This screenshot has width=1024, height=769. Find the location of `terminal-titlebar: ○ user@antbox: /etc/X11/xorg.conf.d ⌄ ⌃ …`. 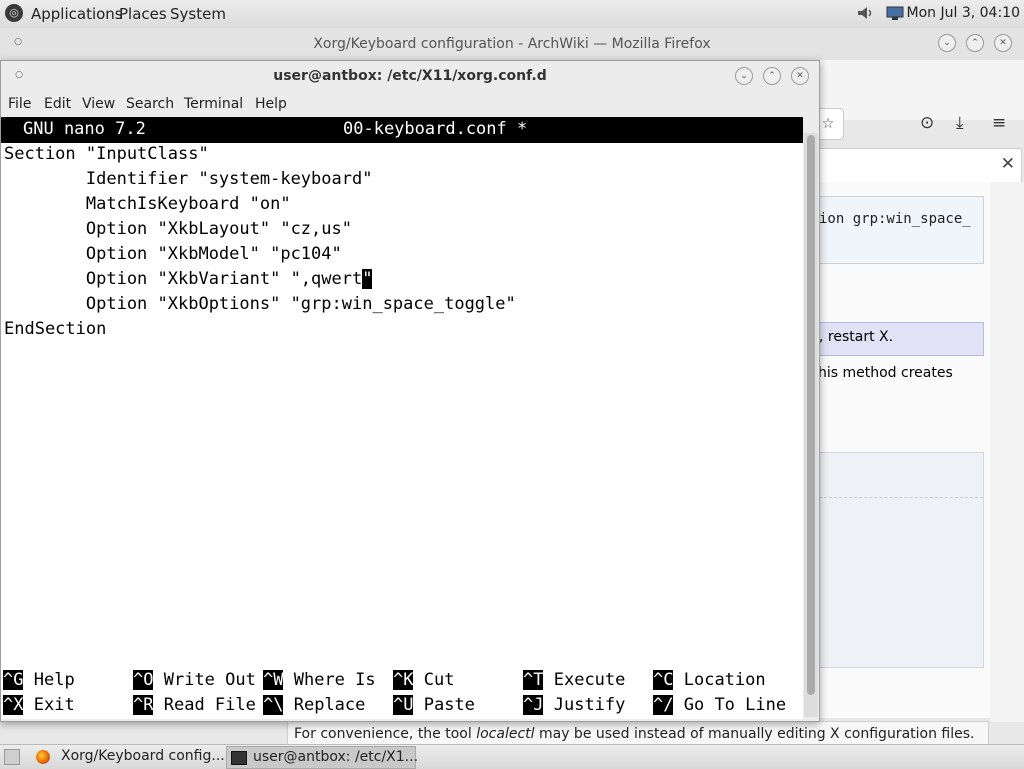

terminal-titlebar: ○ user@antbox: /etc/X11/xorg.conf.d ⌄ ⌃ … is located at coordinates (410, 76).